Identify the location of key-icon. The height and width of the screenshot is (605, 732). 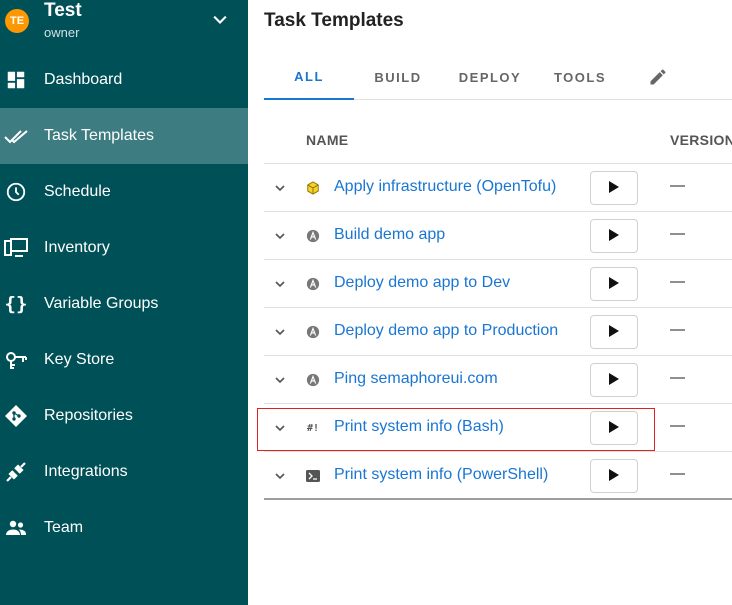
(16, 360).